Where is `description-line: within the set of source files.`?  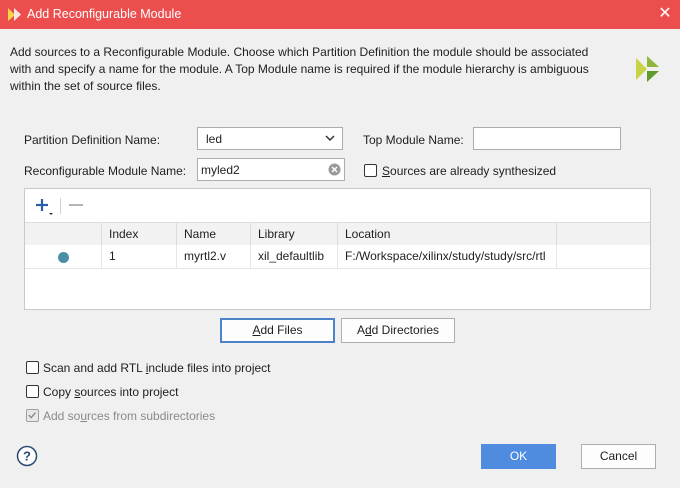 description-line: within the set of source files. is located at coordinates (85, 86).